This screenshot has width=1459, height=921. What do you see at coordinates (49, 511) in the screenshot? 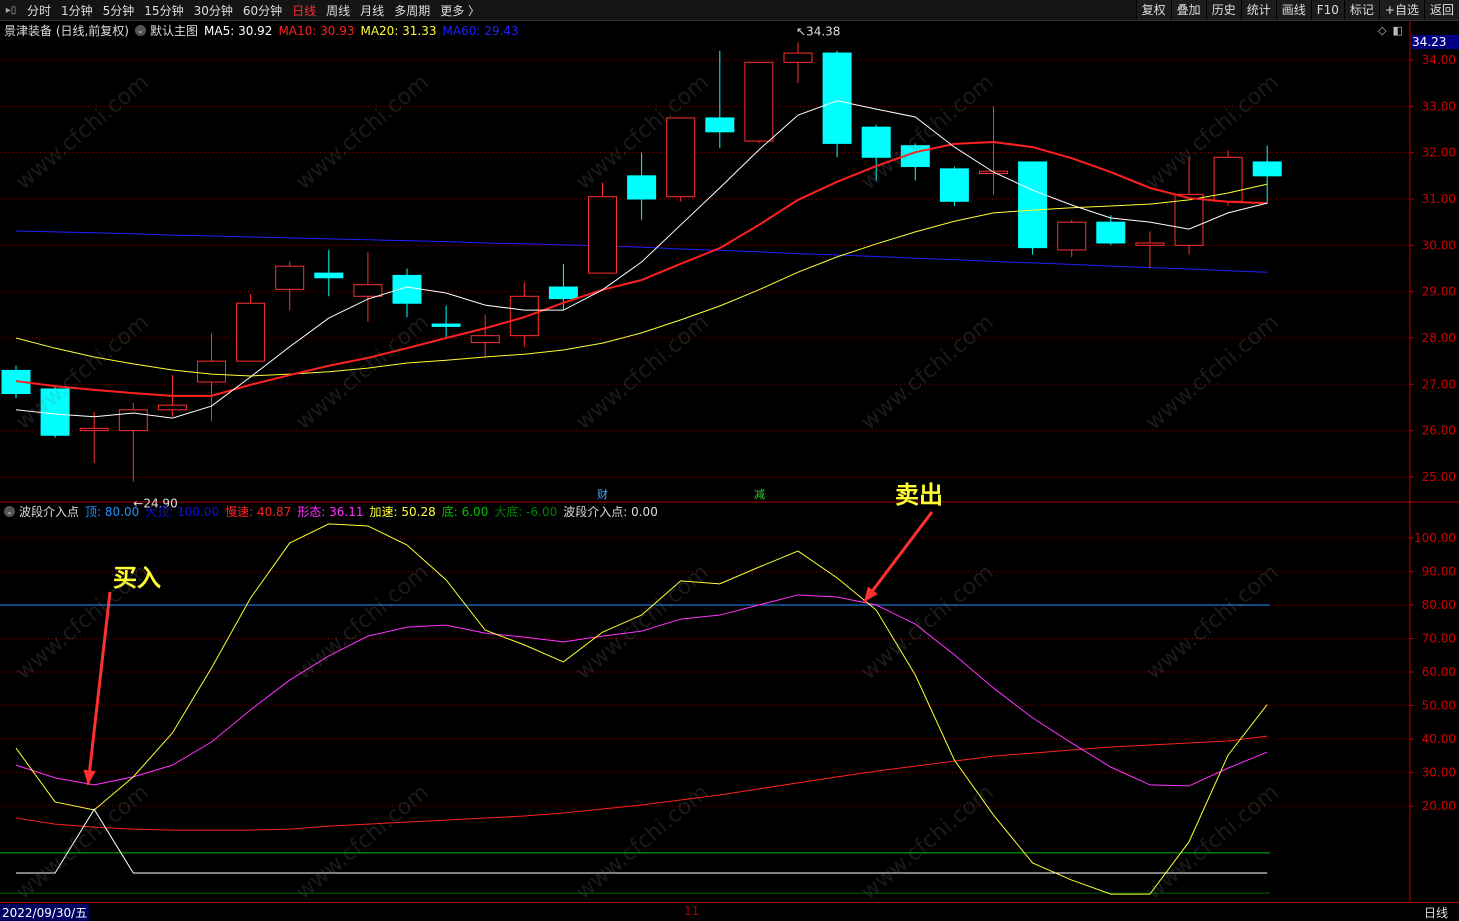
I see `indicator-name: 波段介入点` at bounding box center [49, 511].